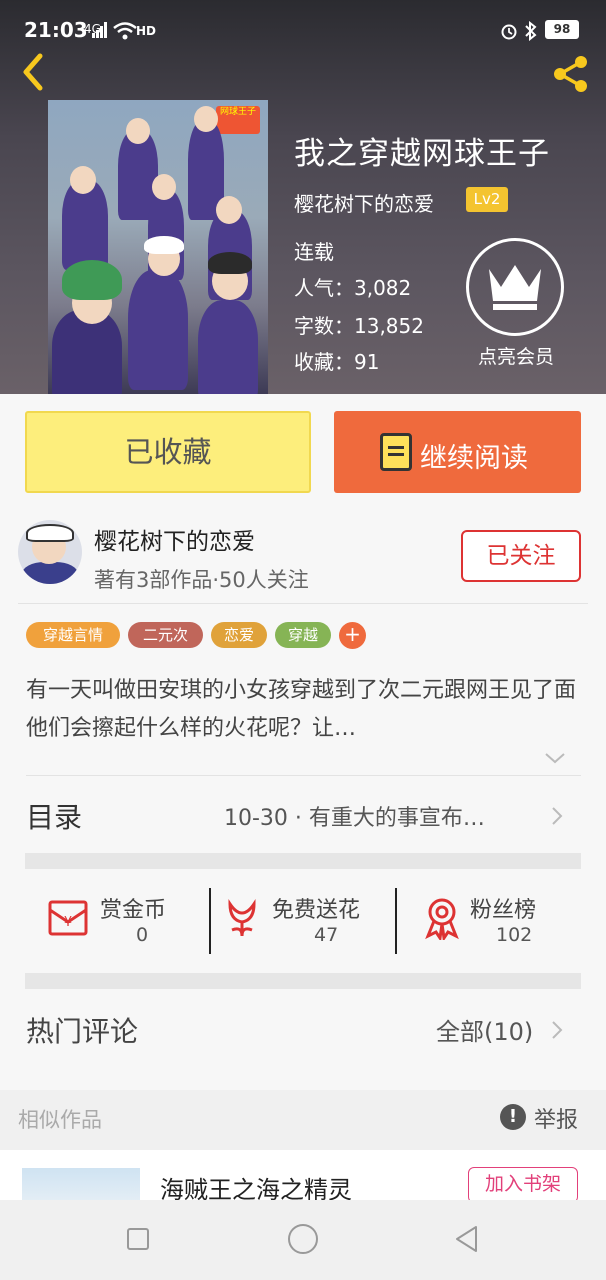  I want to click on report-button: 举报, so click(556, 1118).